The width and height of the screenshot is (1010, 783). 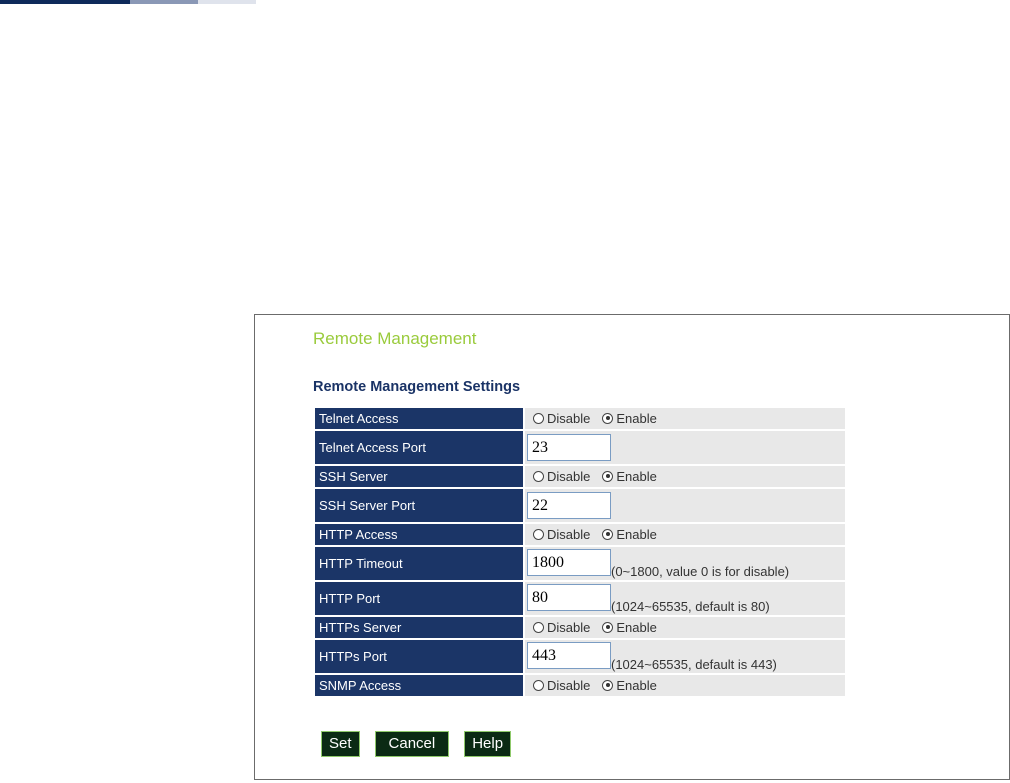 I want to click on https-server-enable-radio: Enable, so click(x=629, y=627).